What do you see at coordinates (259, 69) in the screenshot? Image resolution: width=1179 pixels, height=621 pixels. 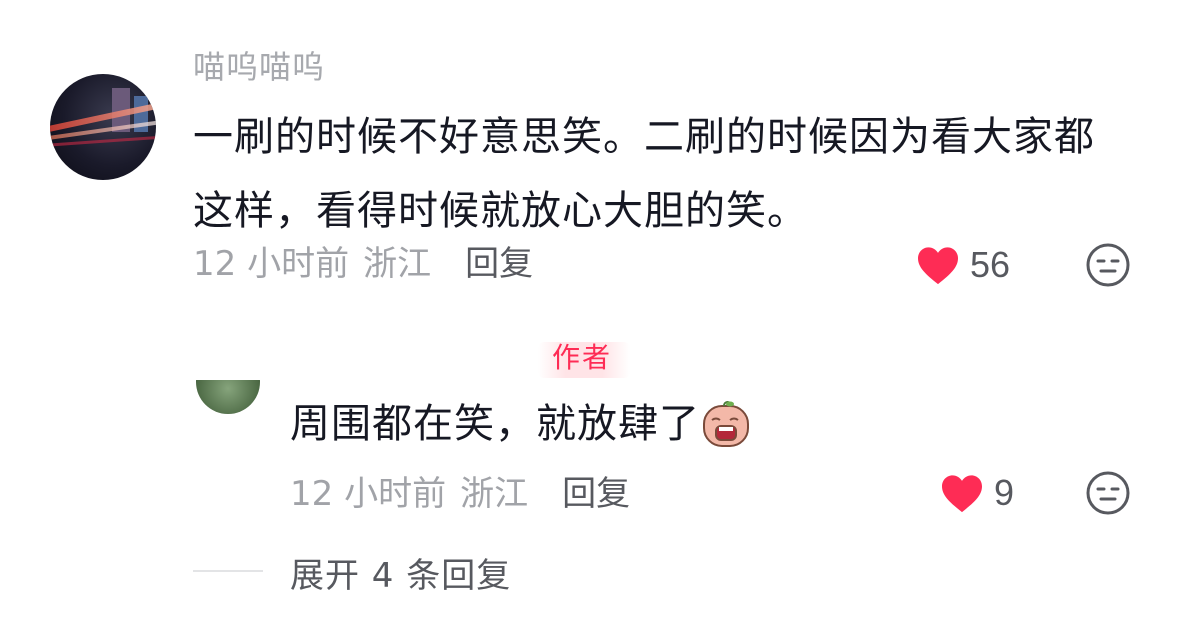 I see `commenter-username: 喵呜喵呜` at bounding box center [259, 69].